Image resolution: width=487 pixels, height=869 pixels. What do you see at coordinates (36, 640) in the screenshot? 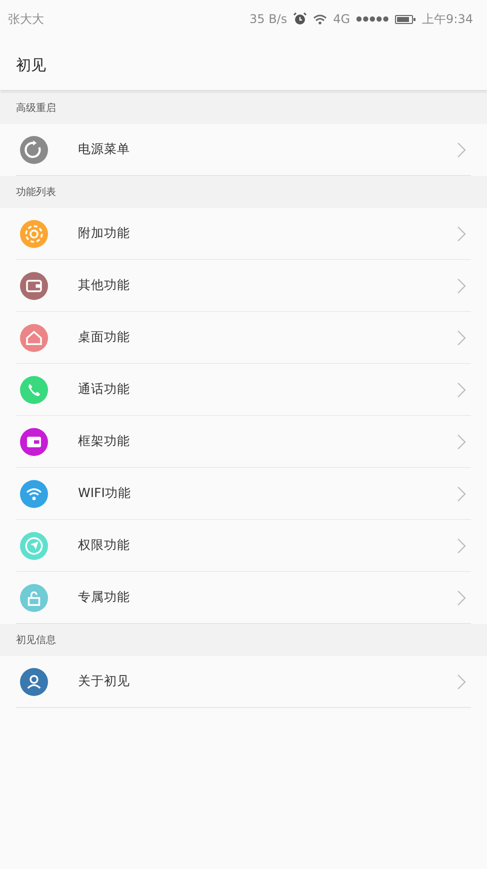
I see `section-header: 初见信息` at bounding box center [36, 640].